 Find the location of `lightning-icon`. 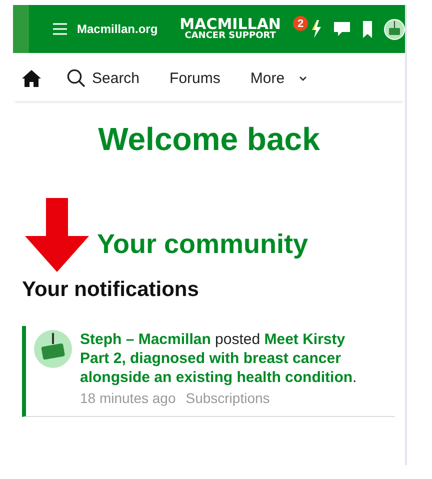

lightning-icon is located at coordinates (316, 29).